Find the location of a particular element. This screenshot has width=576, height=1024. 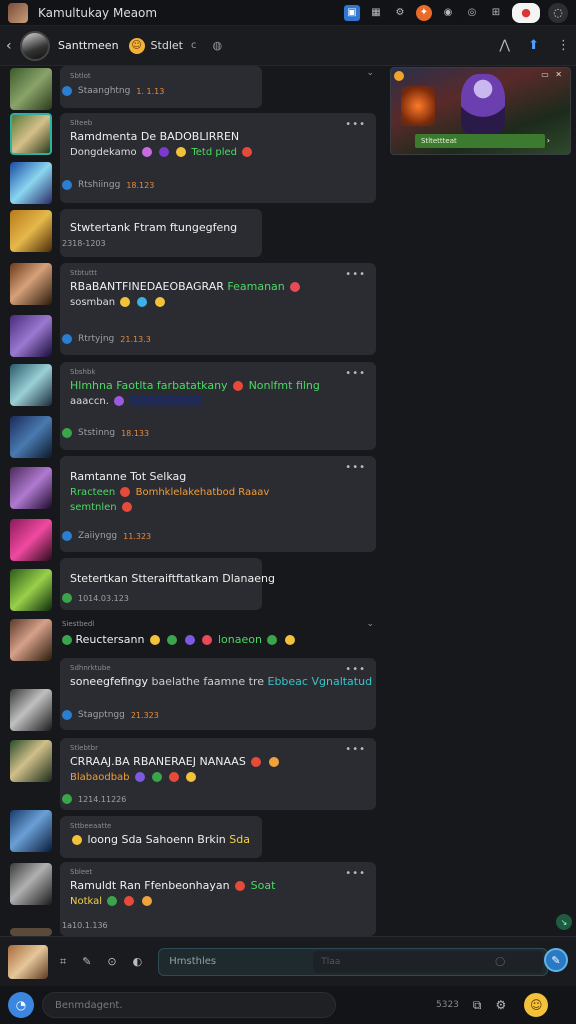

home-logo-icon: ◔ is located at coordinates (21, 1005).